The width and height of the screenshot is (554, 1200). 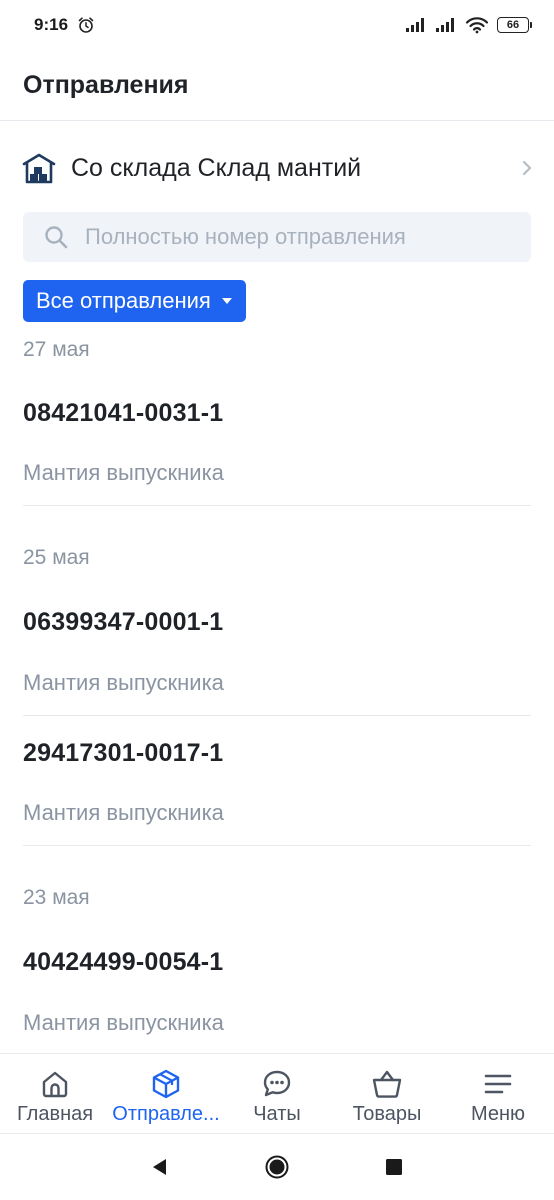 What do you see at coordinates (56, 557) in the screenshot?
I see `date-header: 25 мая` at bounding box center [56, 557].